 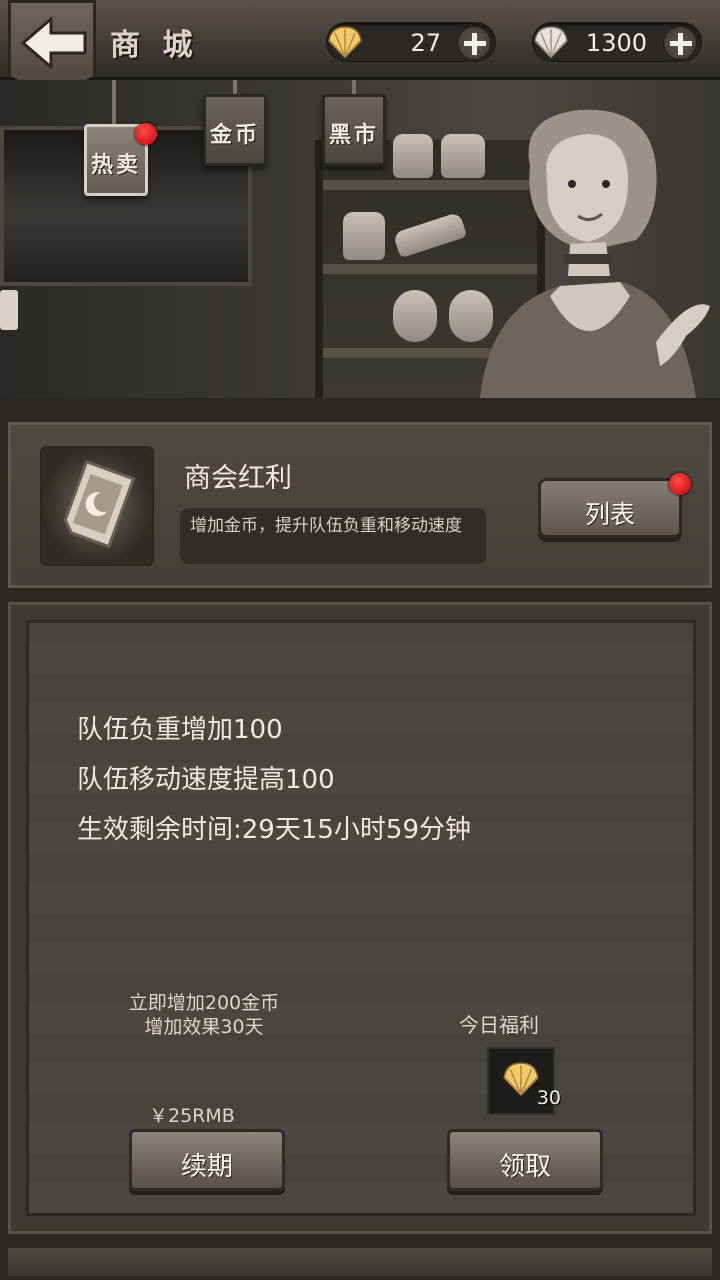 I want to click on shell-amount: 1300, so click(x=616, y=43).